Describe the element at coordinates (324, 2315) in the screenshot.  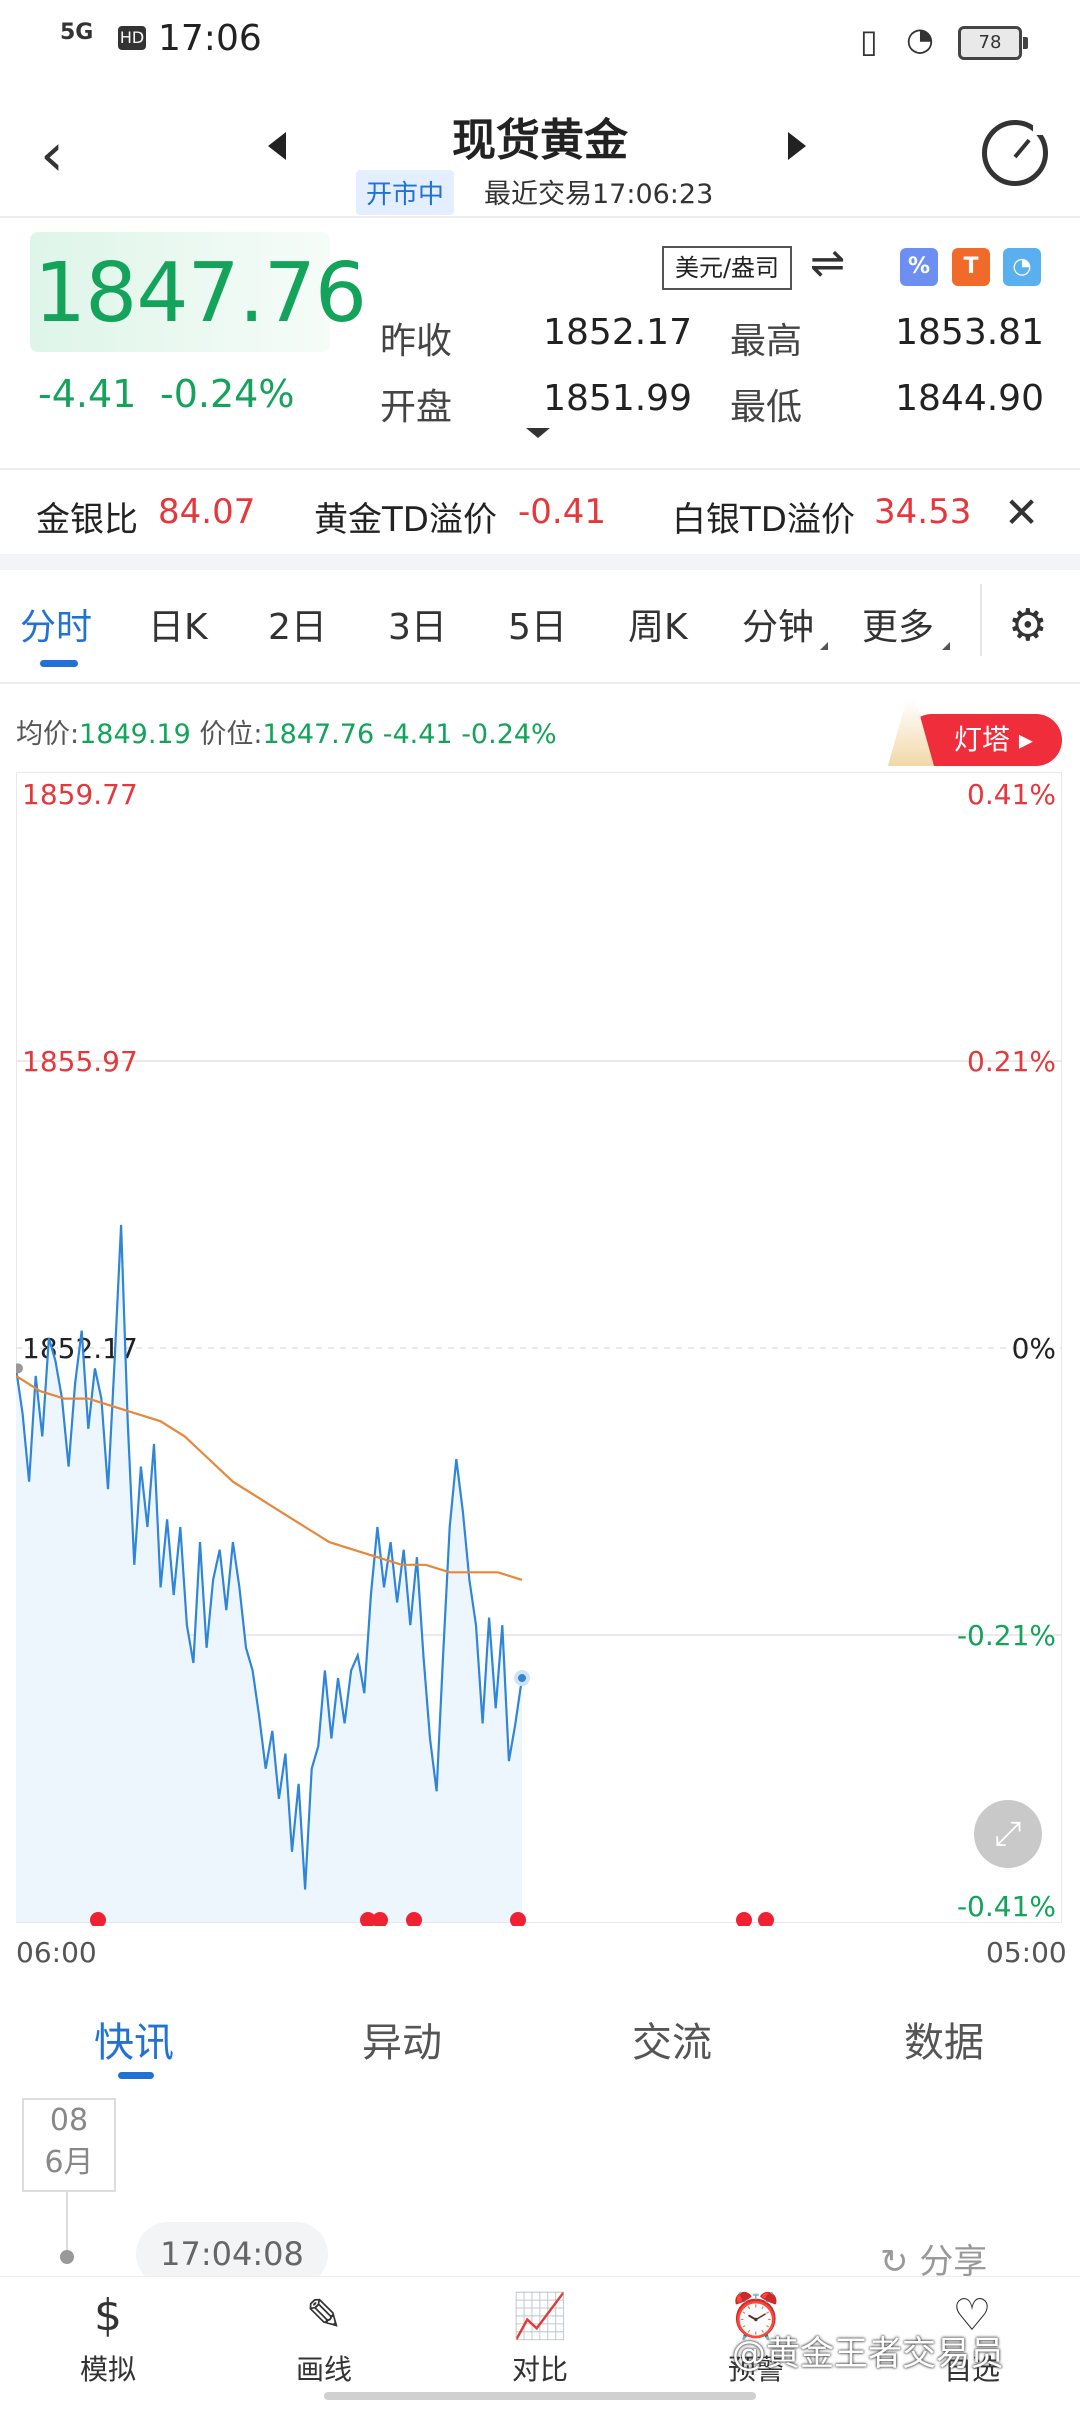
I see `pen-icon: ✎` at that location.